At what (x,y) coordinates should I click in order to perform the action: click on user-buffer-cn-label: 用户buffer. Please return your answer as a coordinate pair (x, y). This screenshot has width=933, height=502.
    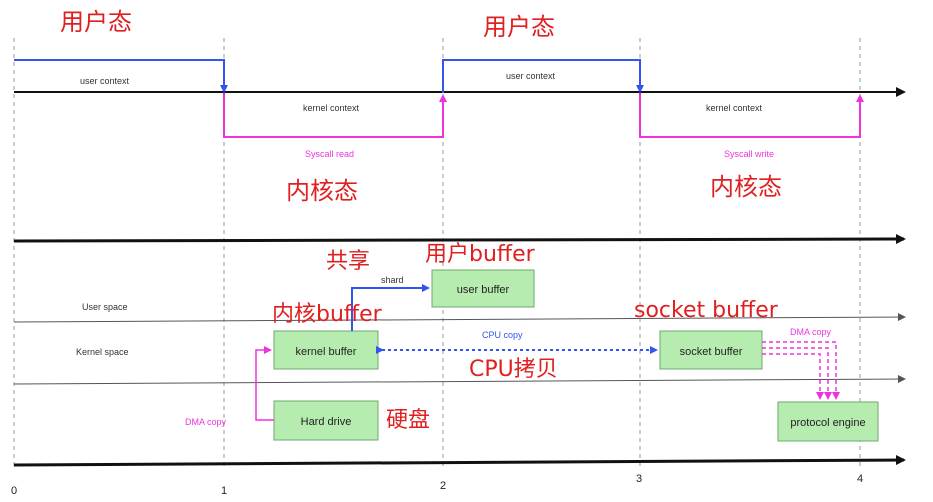
    Looking at the image, I should click on (480, 254).